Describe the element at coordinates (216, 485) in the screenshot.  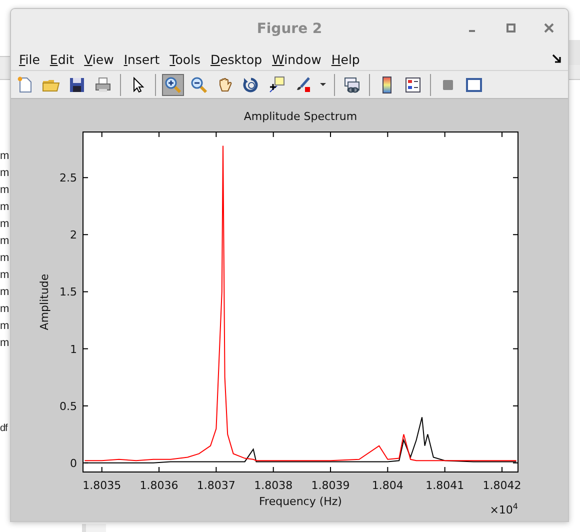
I see `tick-label: 1.8037` at that location.